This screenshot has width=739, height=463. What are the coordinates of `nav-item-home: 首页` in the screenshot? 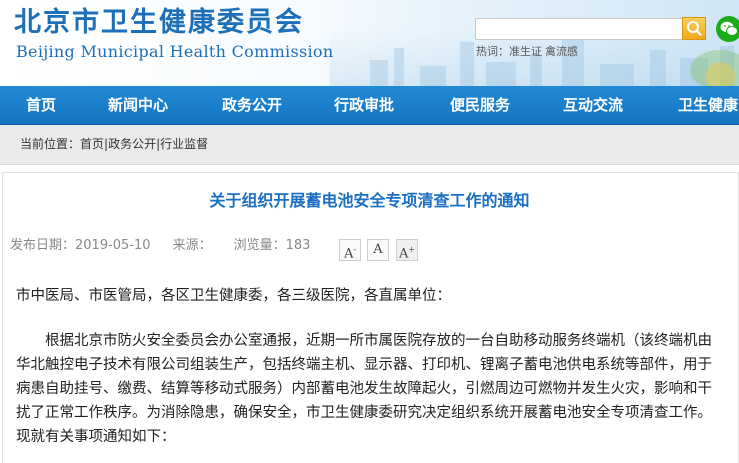 It's located at (41, 105).